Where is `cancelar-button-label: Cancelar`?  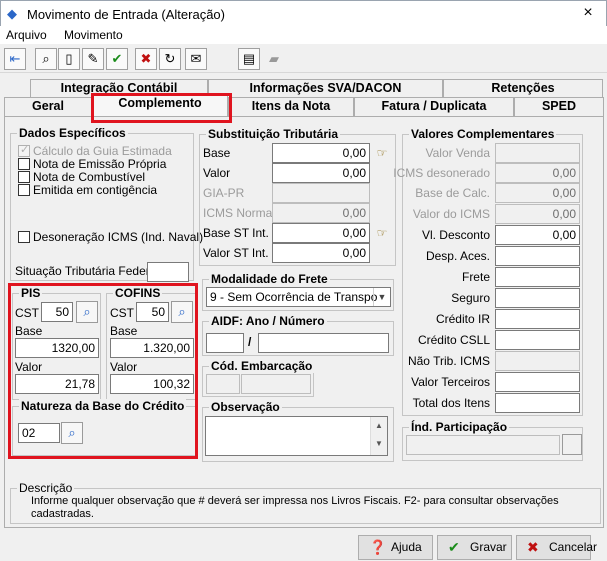
cancelar-button-label: Cancelar is located at coordinates (573, 547).